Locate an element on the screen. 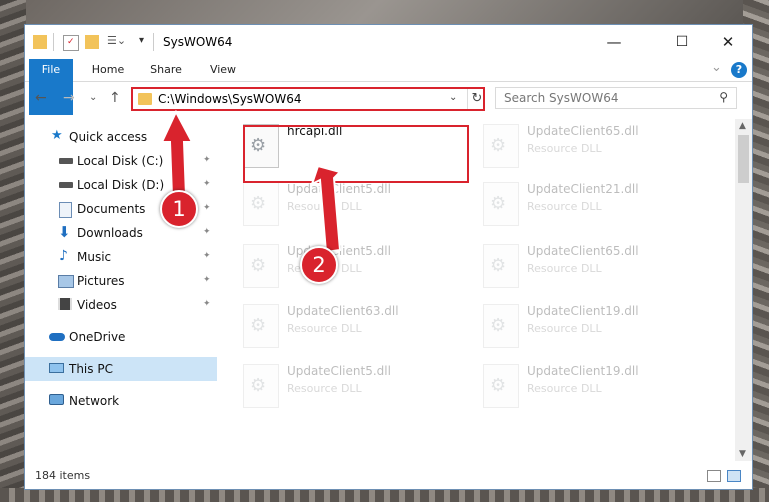 The image size is (769, 502). annotation-arrows is located at coordinates (251, 181).